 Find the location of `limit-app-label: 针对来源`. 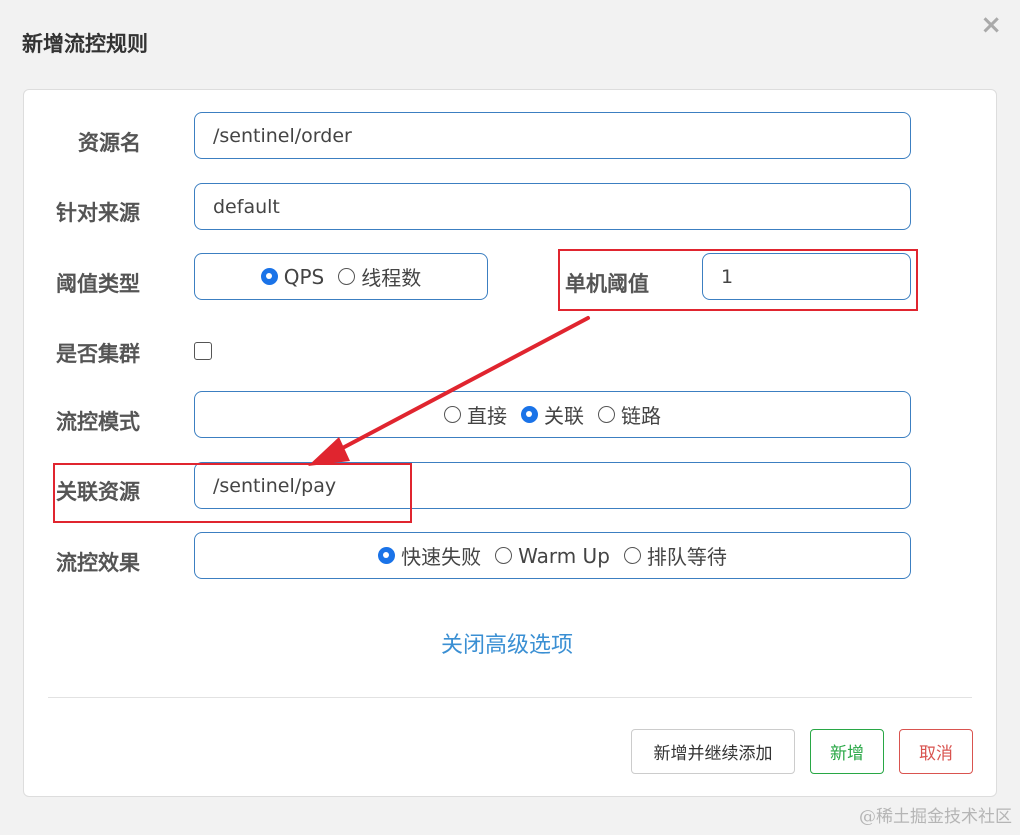

limit-app-label: 针对来源 is located at coordinates (98, 213).